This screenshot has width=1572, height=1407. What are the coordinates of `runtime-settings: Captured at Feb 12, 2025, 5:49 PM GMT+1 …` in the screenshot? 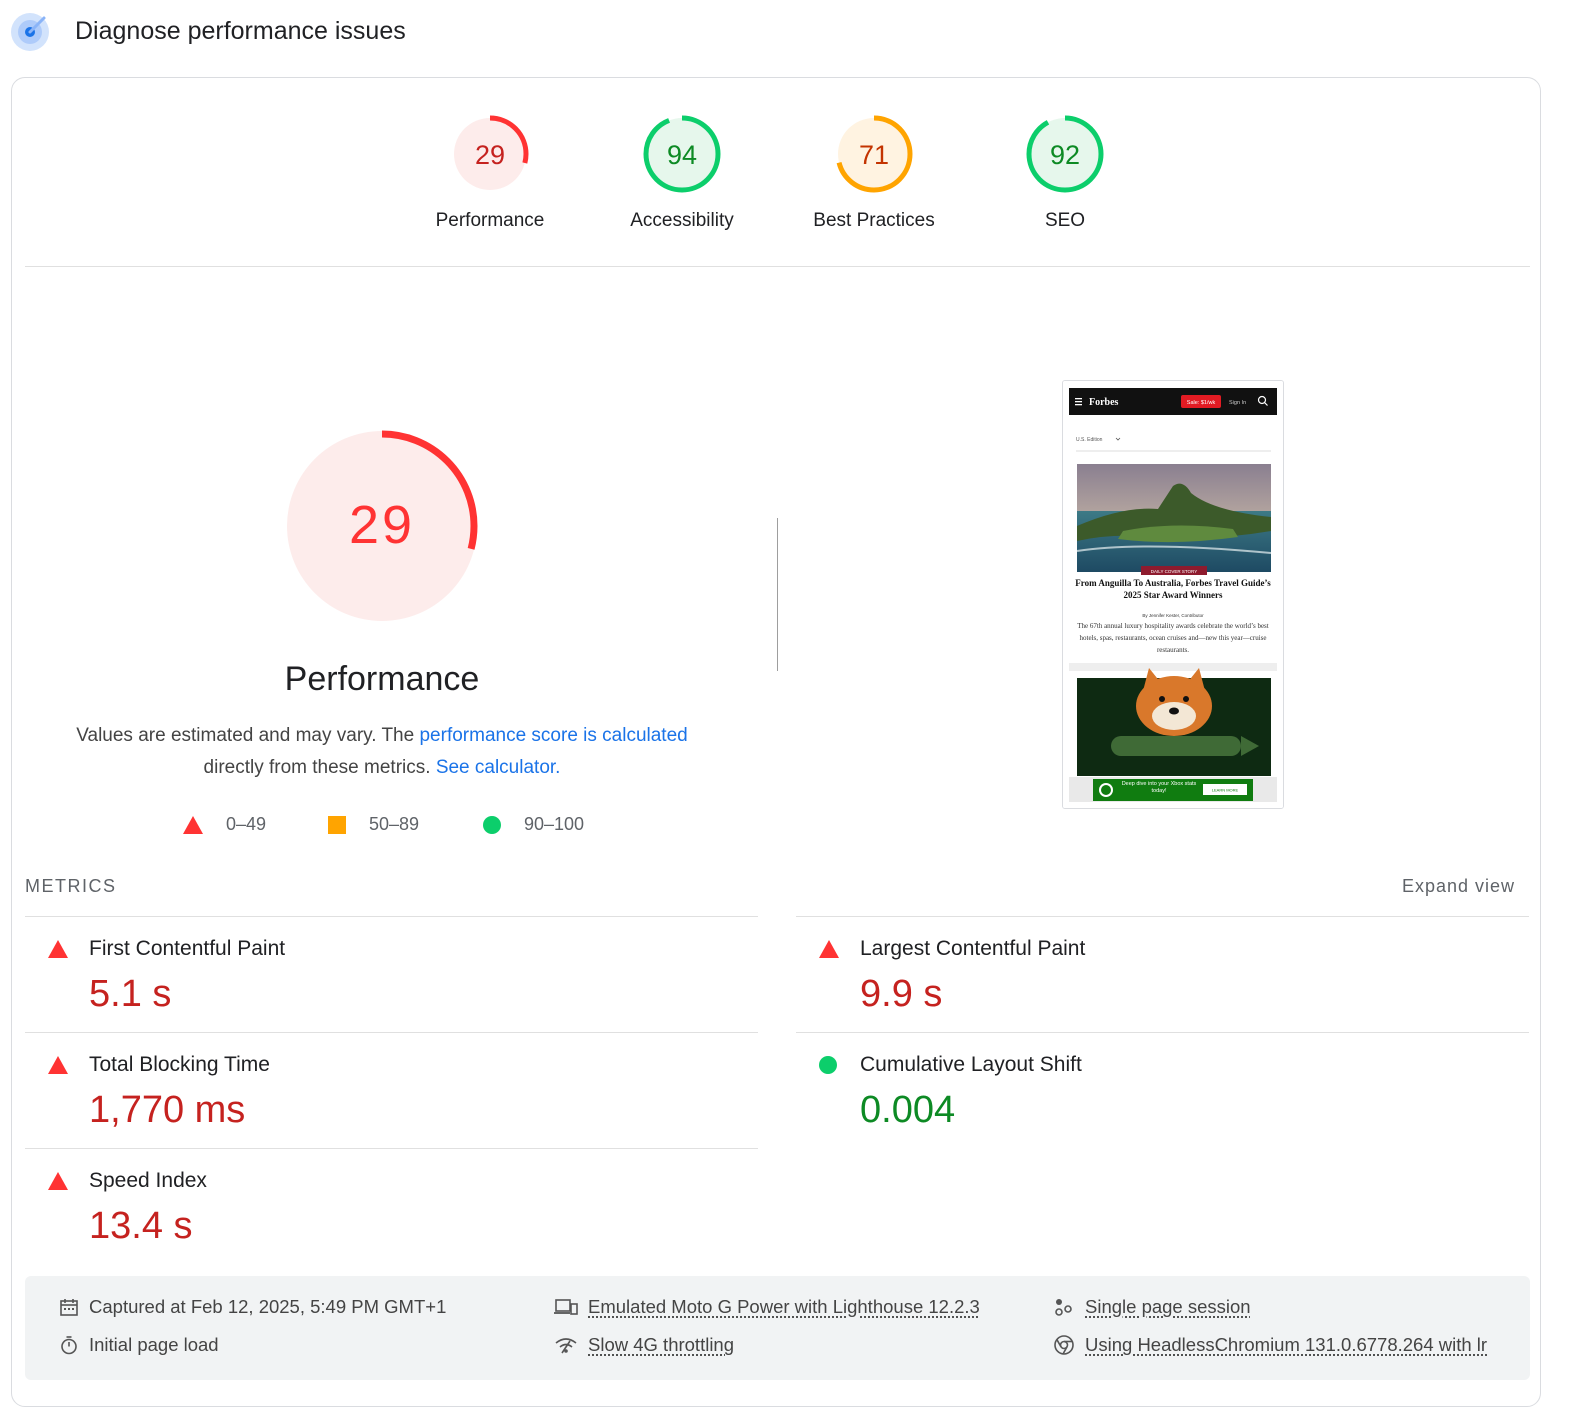 It's located at (777, 1328).